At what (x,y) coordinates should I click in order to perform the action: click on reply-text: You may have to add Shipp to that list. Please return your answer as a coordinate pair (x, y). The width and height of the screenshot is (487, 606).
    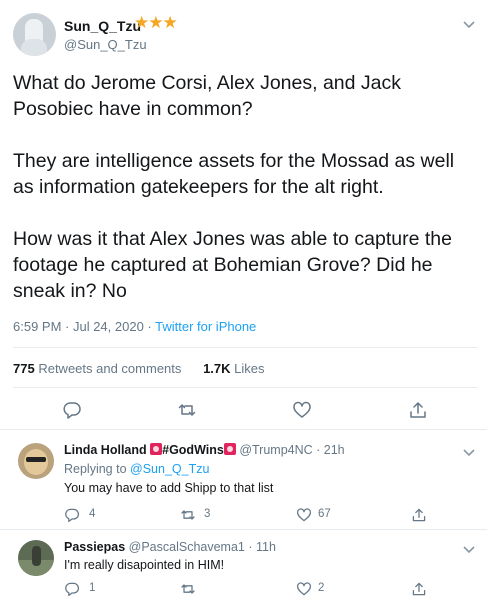
    Looking at the image, I should click on (169, 488).